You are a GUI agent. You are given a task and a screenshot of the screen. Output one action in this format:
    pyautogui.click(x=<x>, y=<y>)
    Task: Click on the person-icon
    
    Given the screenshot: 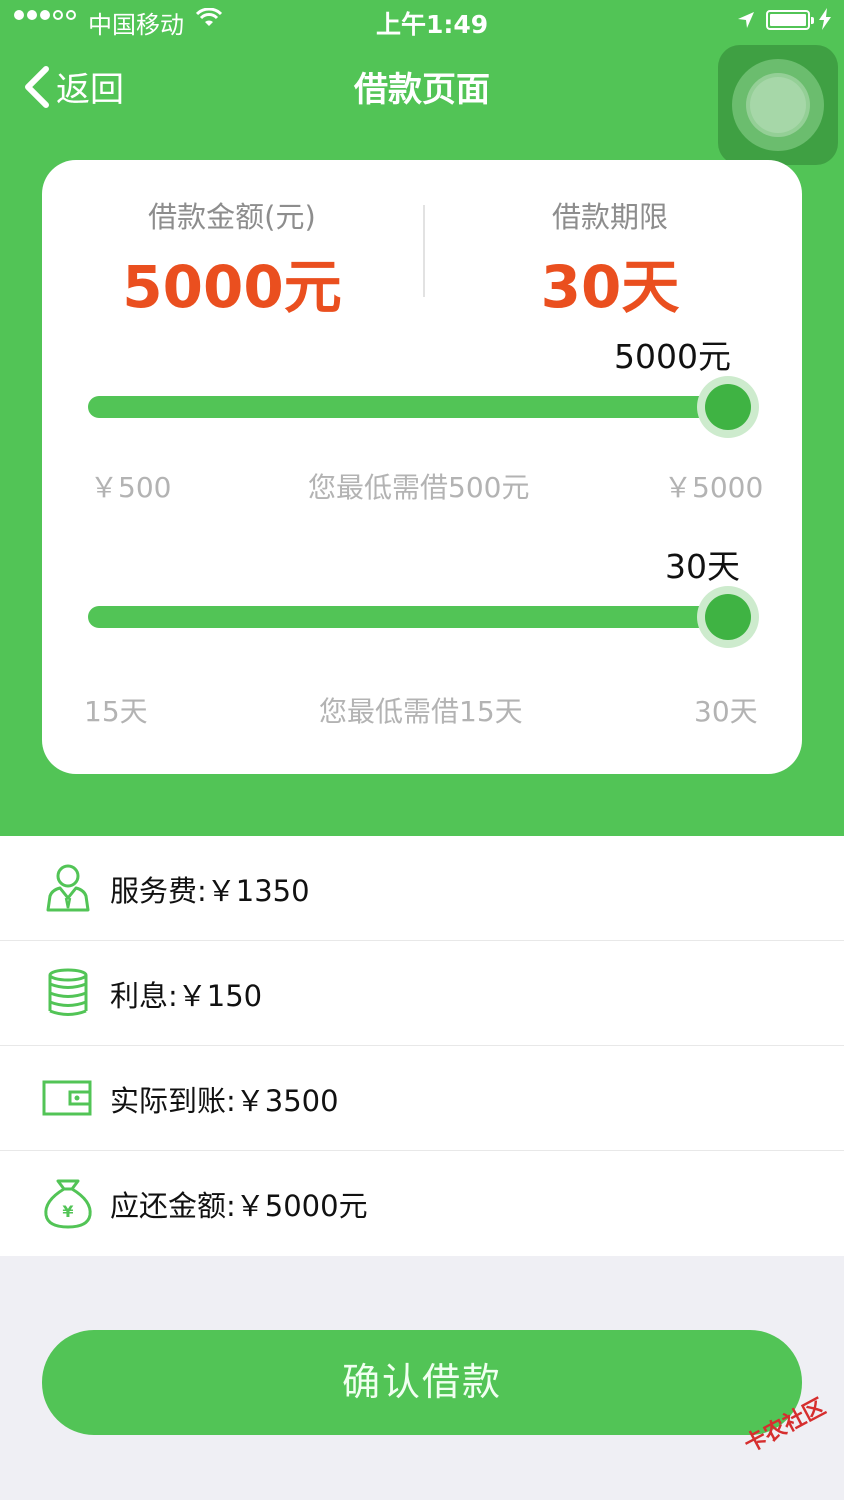 What is the action you would take?
    pyautogui.click(x=68, y=888)
    